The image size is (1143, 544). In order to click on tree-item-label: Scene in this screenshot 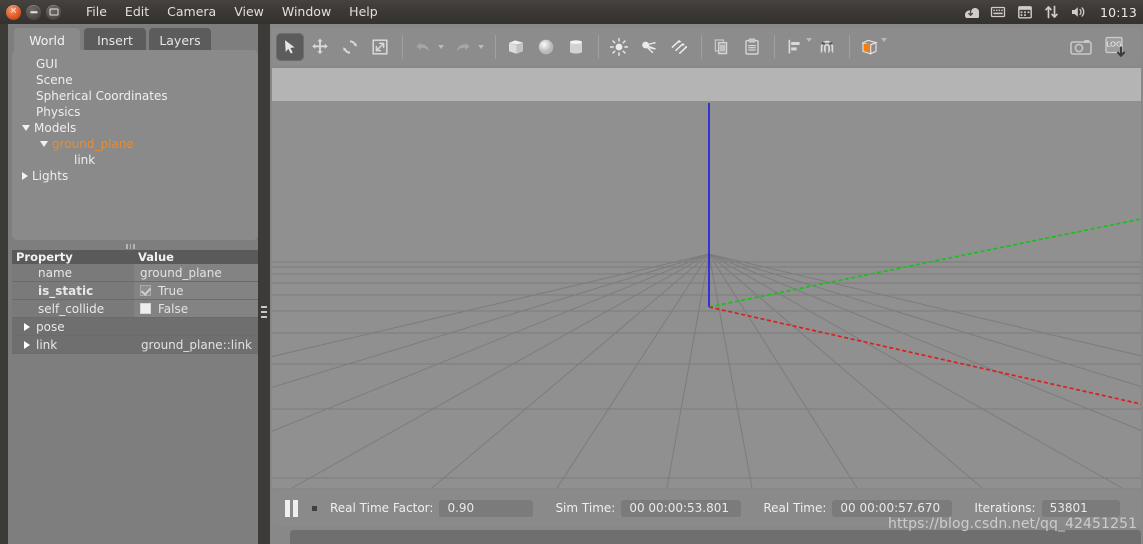, I will do `click(54, 80)`.